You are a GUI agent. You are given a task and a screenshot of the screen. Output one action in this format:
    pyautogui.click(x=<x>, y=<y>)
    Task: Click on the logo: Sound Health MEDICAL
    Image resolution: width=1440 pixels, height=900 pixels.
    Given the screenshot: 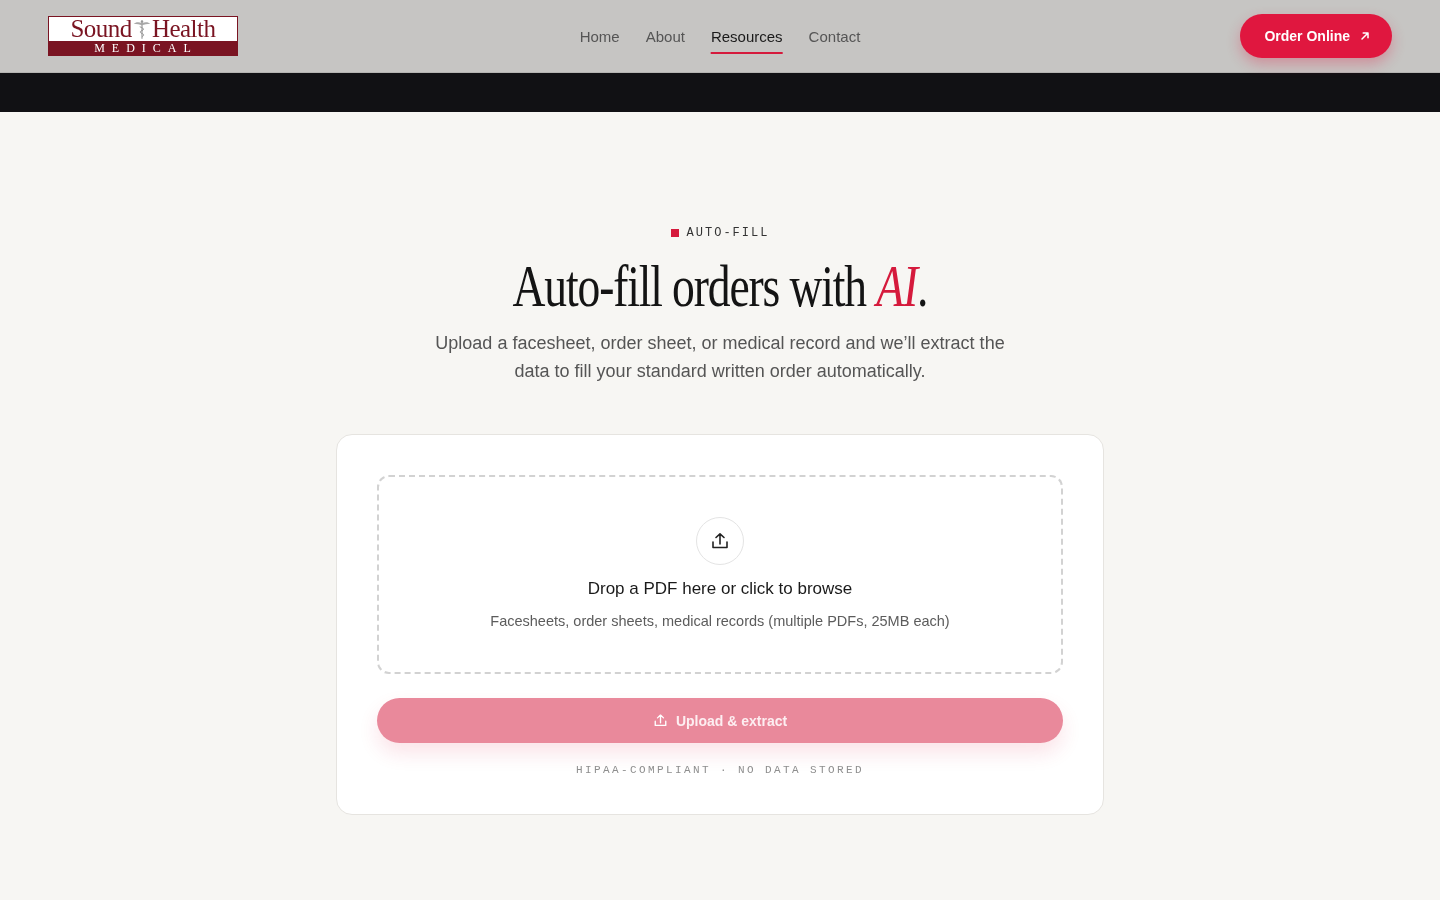 What is the action you would take?
    pyautogui.click(x=143, y=36)
    